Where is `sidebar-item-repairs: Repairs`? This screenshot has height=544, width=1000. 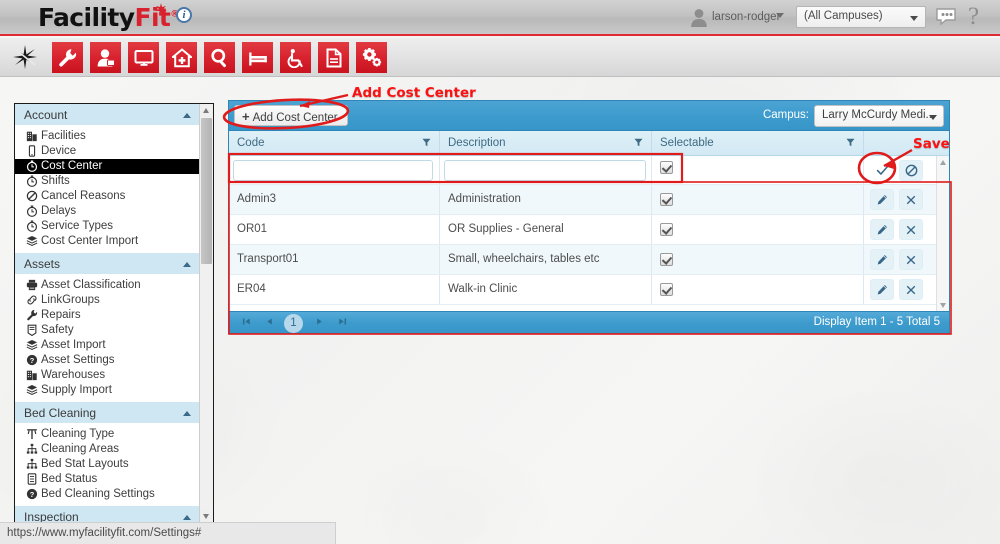
sidebar-item-repairs: Repairs is located at coordinates (107, 315).